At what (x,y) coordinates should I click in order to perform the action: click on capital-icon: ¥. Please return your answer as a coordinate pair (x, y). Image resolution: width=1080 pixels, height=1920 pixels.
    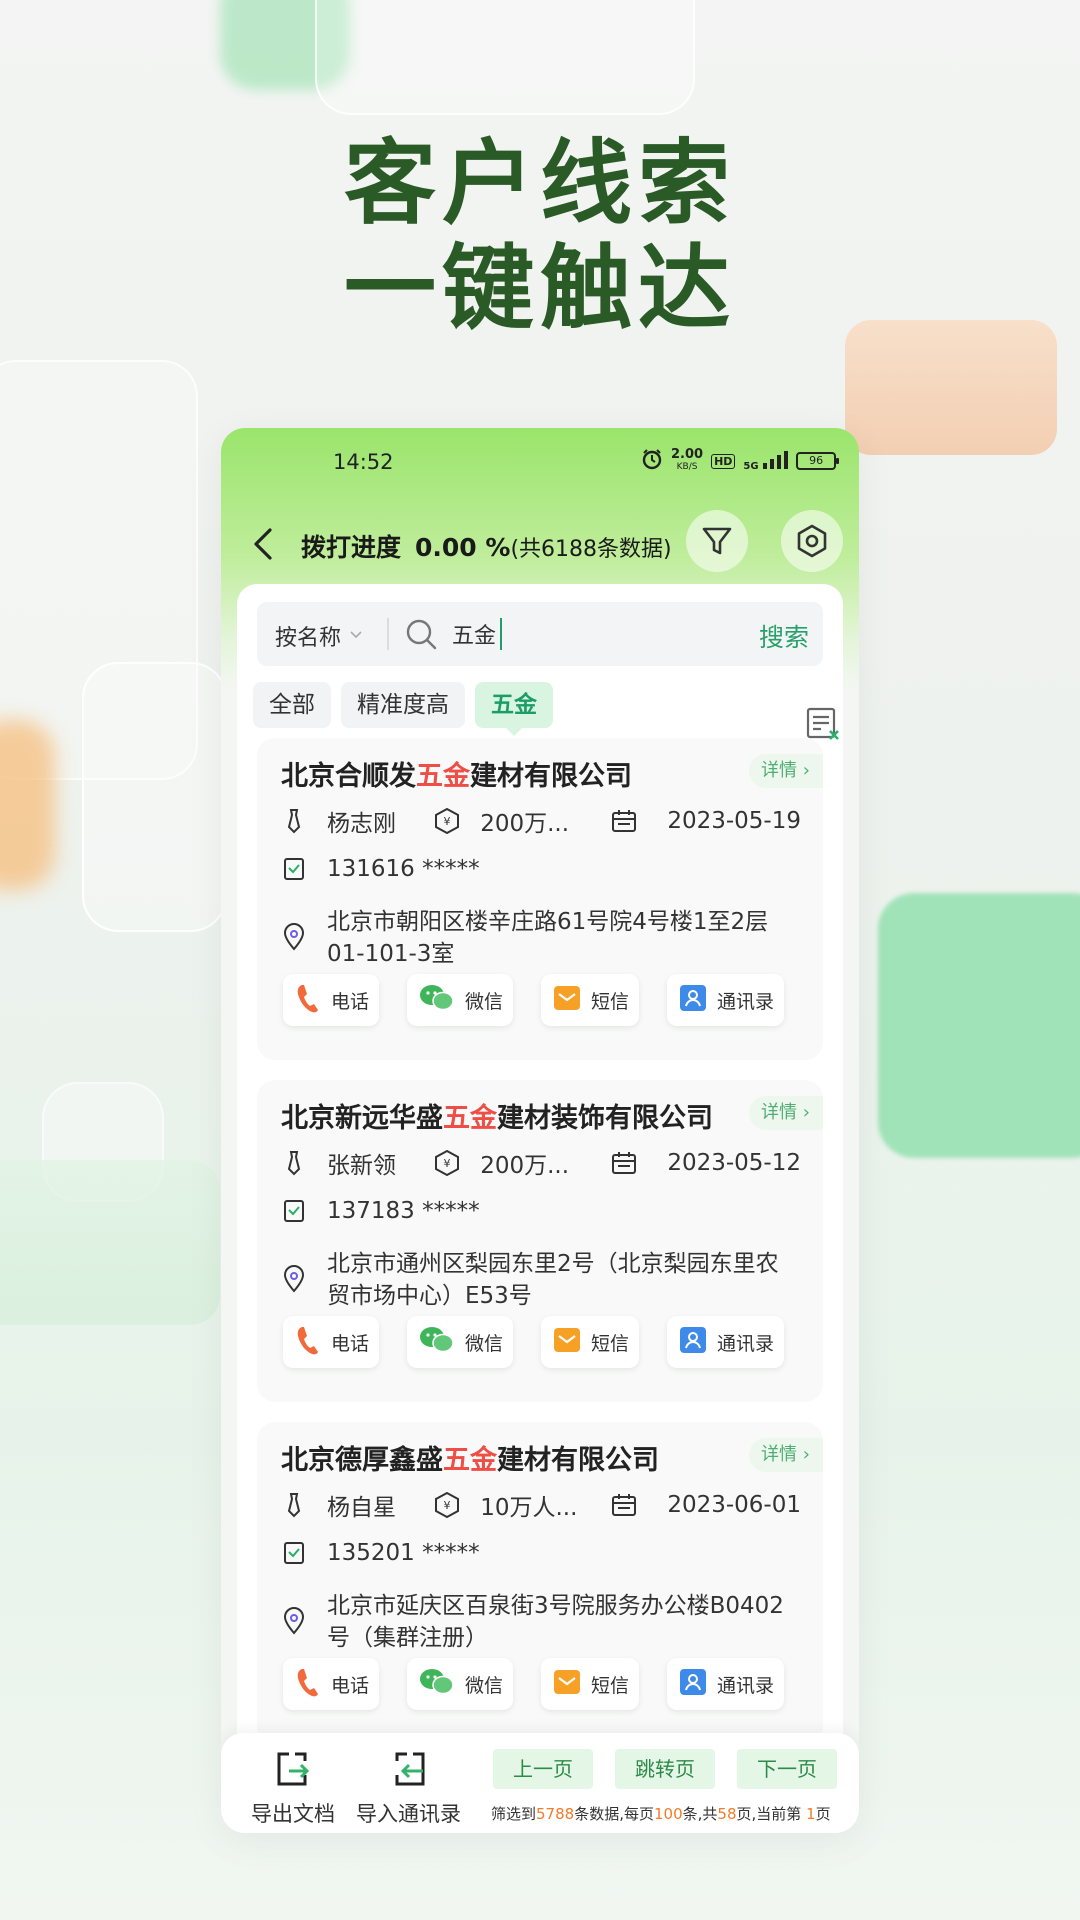
    Looking at the image, I should click on (447, 1505).